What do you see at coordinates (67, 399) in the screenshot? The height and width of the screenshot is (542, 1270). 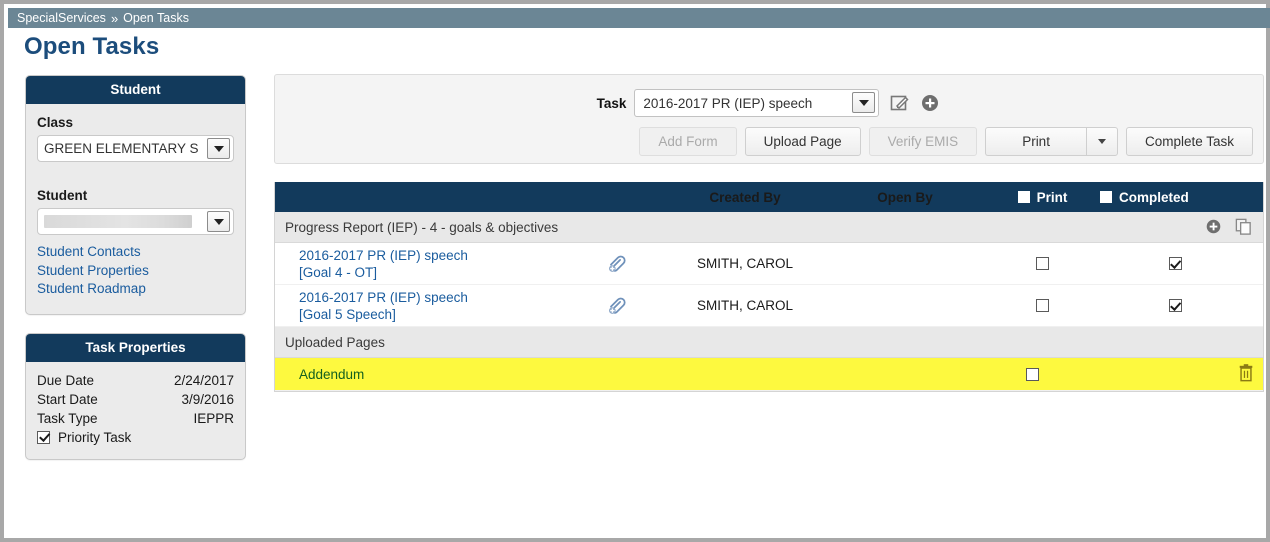 I see `start-date-label: Start Date` at bounding box center [67, 399].